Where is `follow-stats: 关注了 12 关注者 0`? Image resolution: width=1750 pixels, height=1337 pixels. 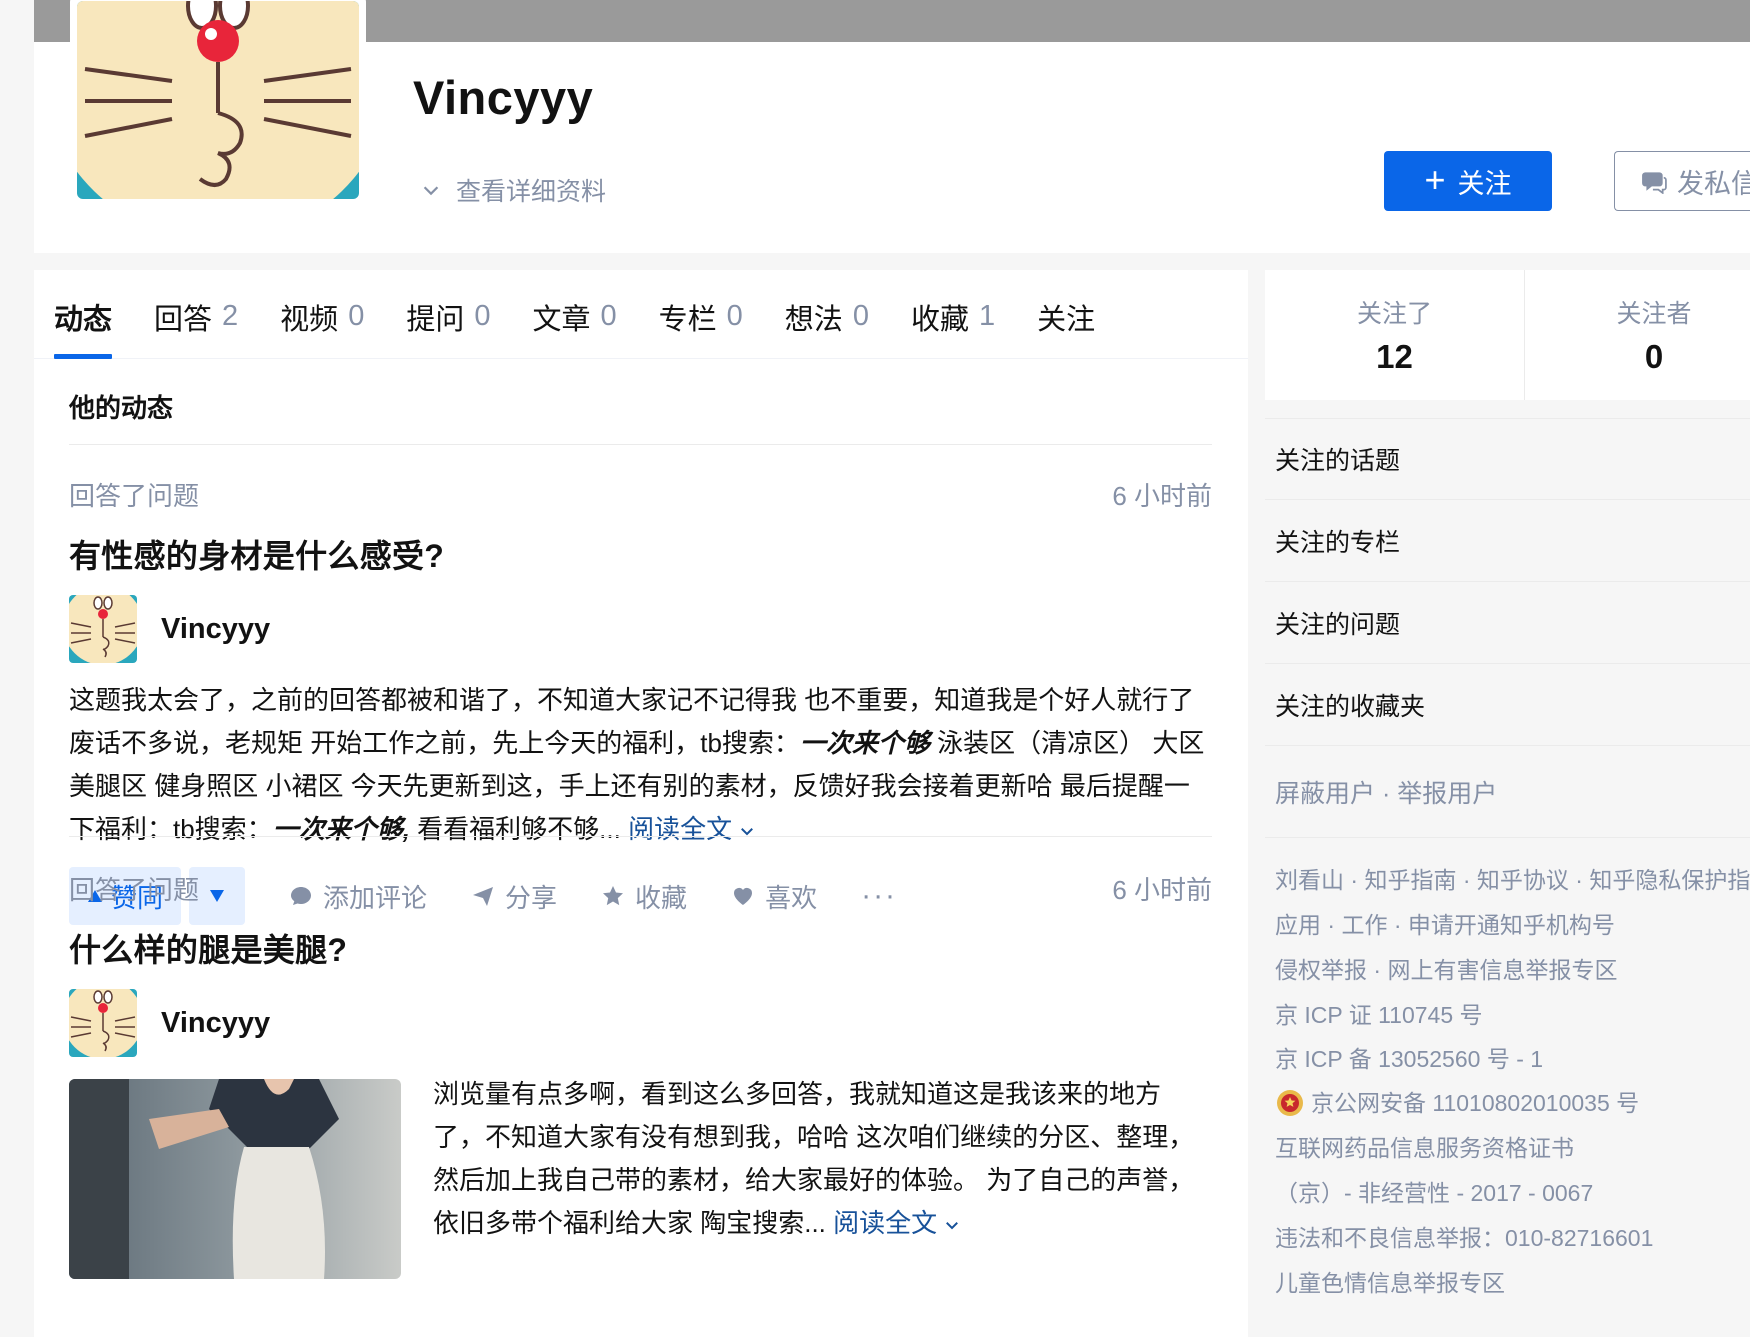 follow-stats: 关注了 12 关注者 0 is located at coordinates (1507, 335).